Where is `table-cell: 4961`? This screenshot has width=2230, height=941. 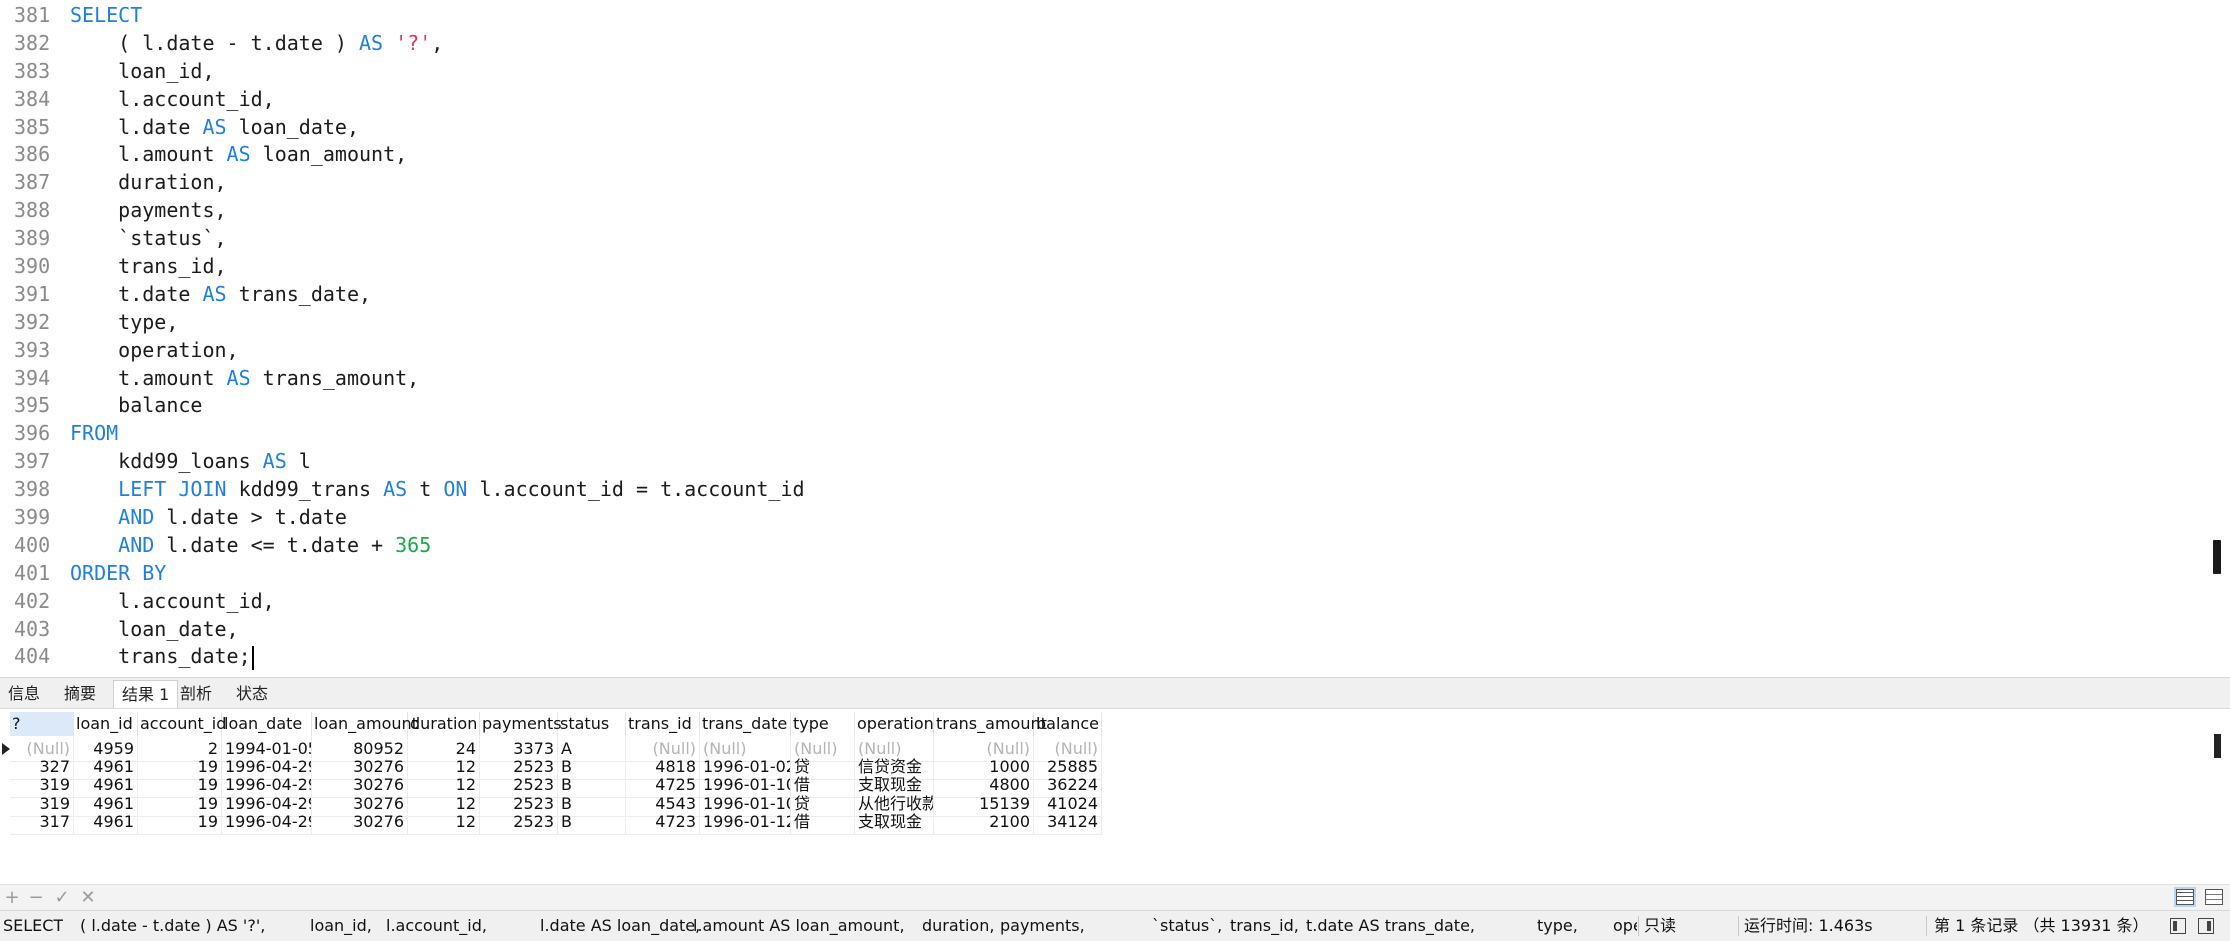
table-cell: 4961 is located at coordinates (106, 821).